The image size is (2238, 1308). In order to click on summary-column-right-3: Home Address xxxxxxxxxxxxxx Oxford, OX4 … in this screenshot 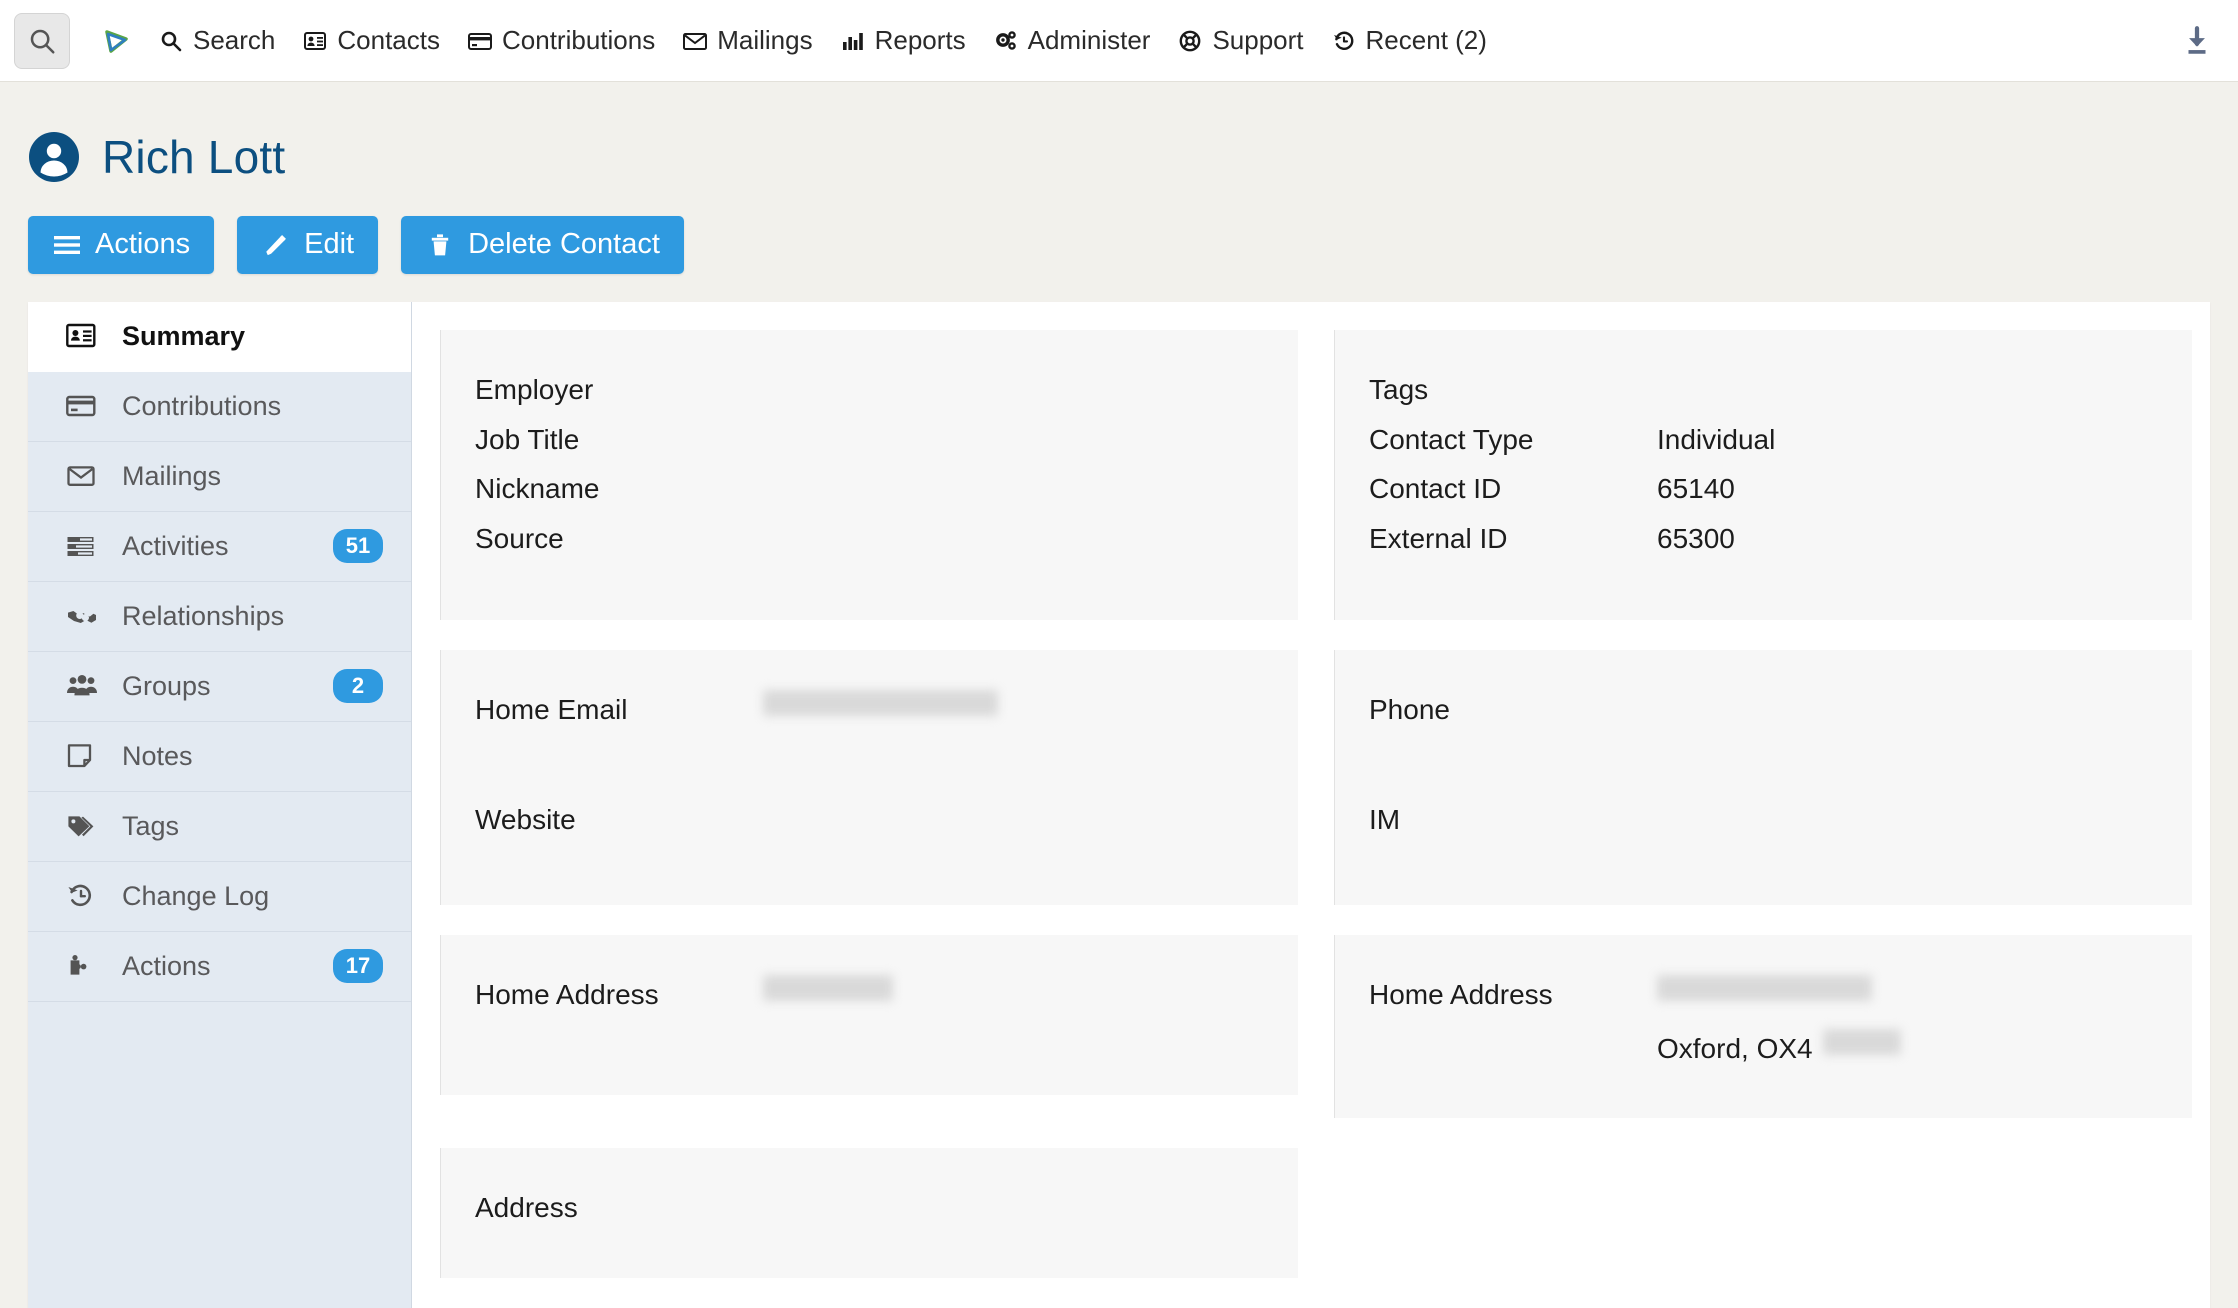, I will do `click(1754, 1041)`.